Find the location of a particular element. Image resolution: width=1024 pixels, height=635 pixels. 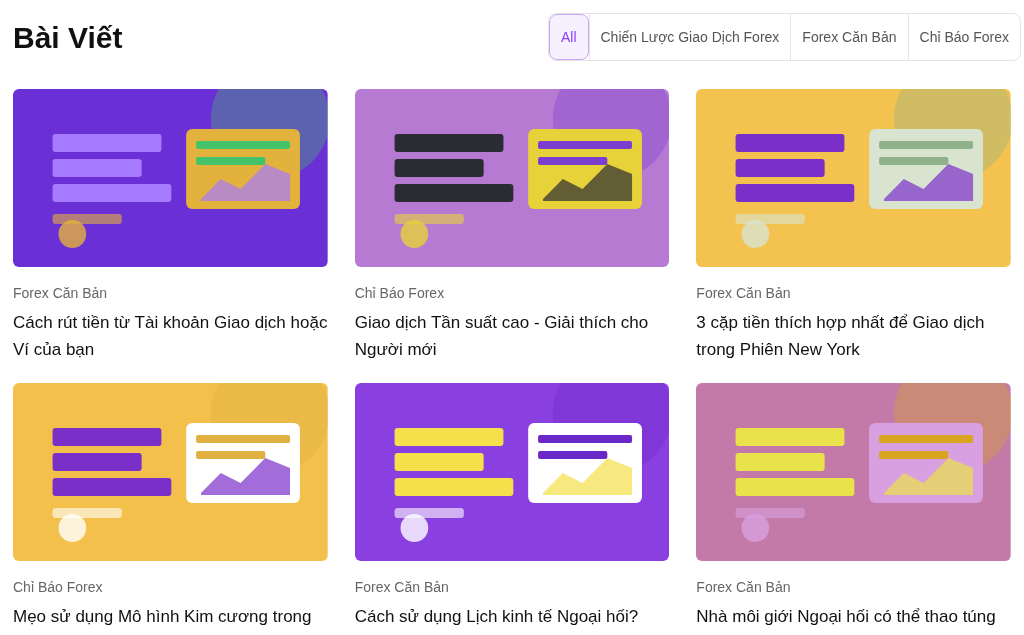

article-title: 3 cặp tiền thích hợp nhất để Giao dịch trong Phiên New York is located at coordinates (853, 336).